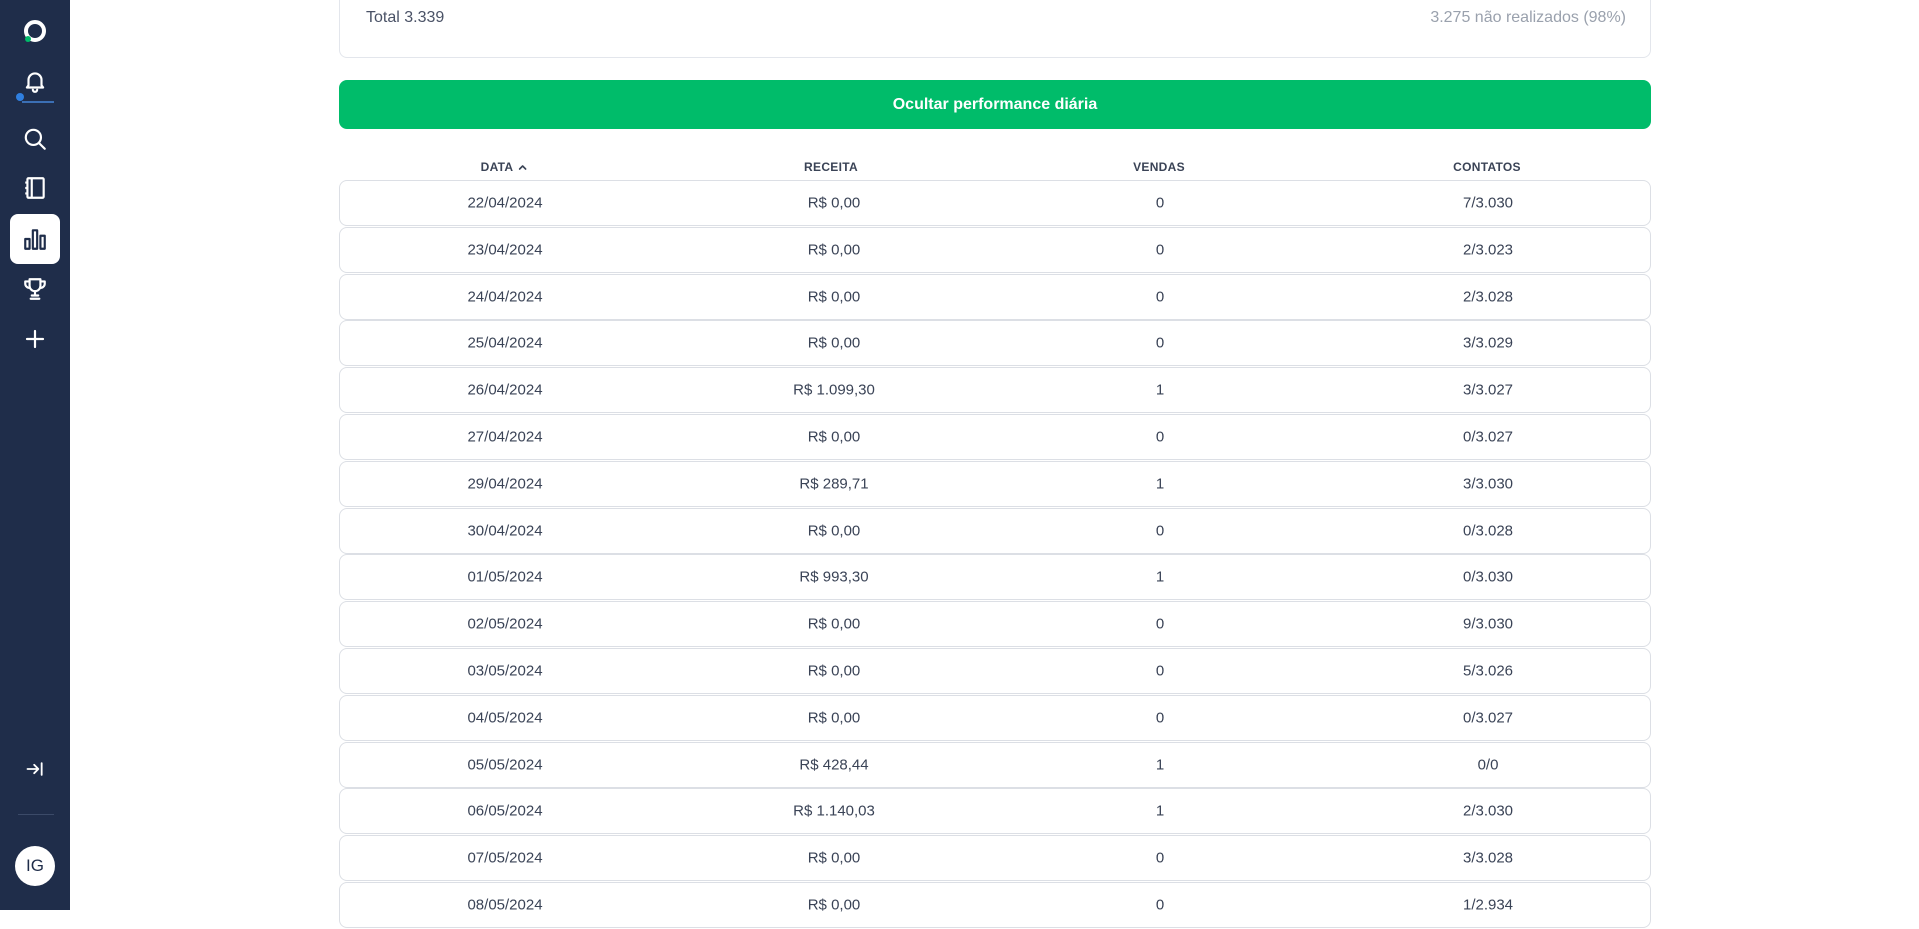 Image resolution: width=1919 pixels, height=929 pixels. Describe the element at coordinates (505, 484) in the screenshot. I see `cell-date: 29/04/2024` at that location.